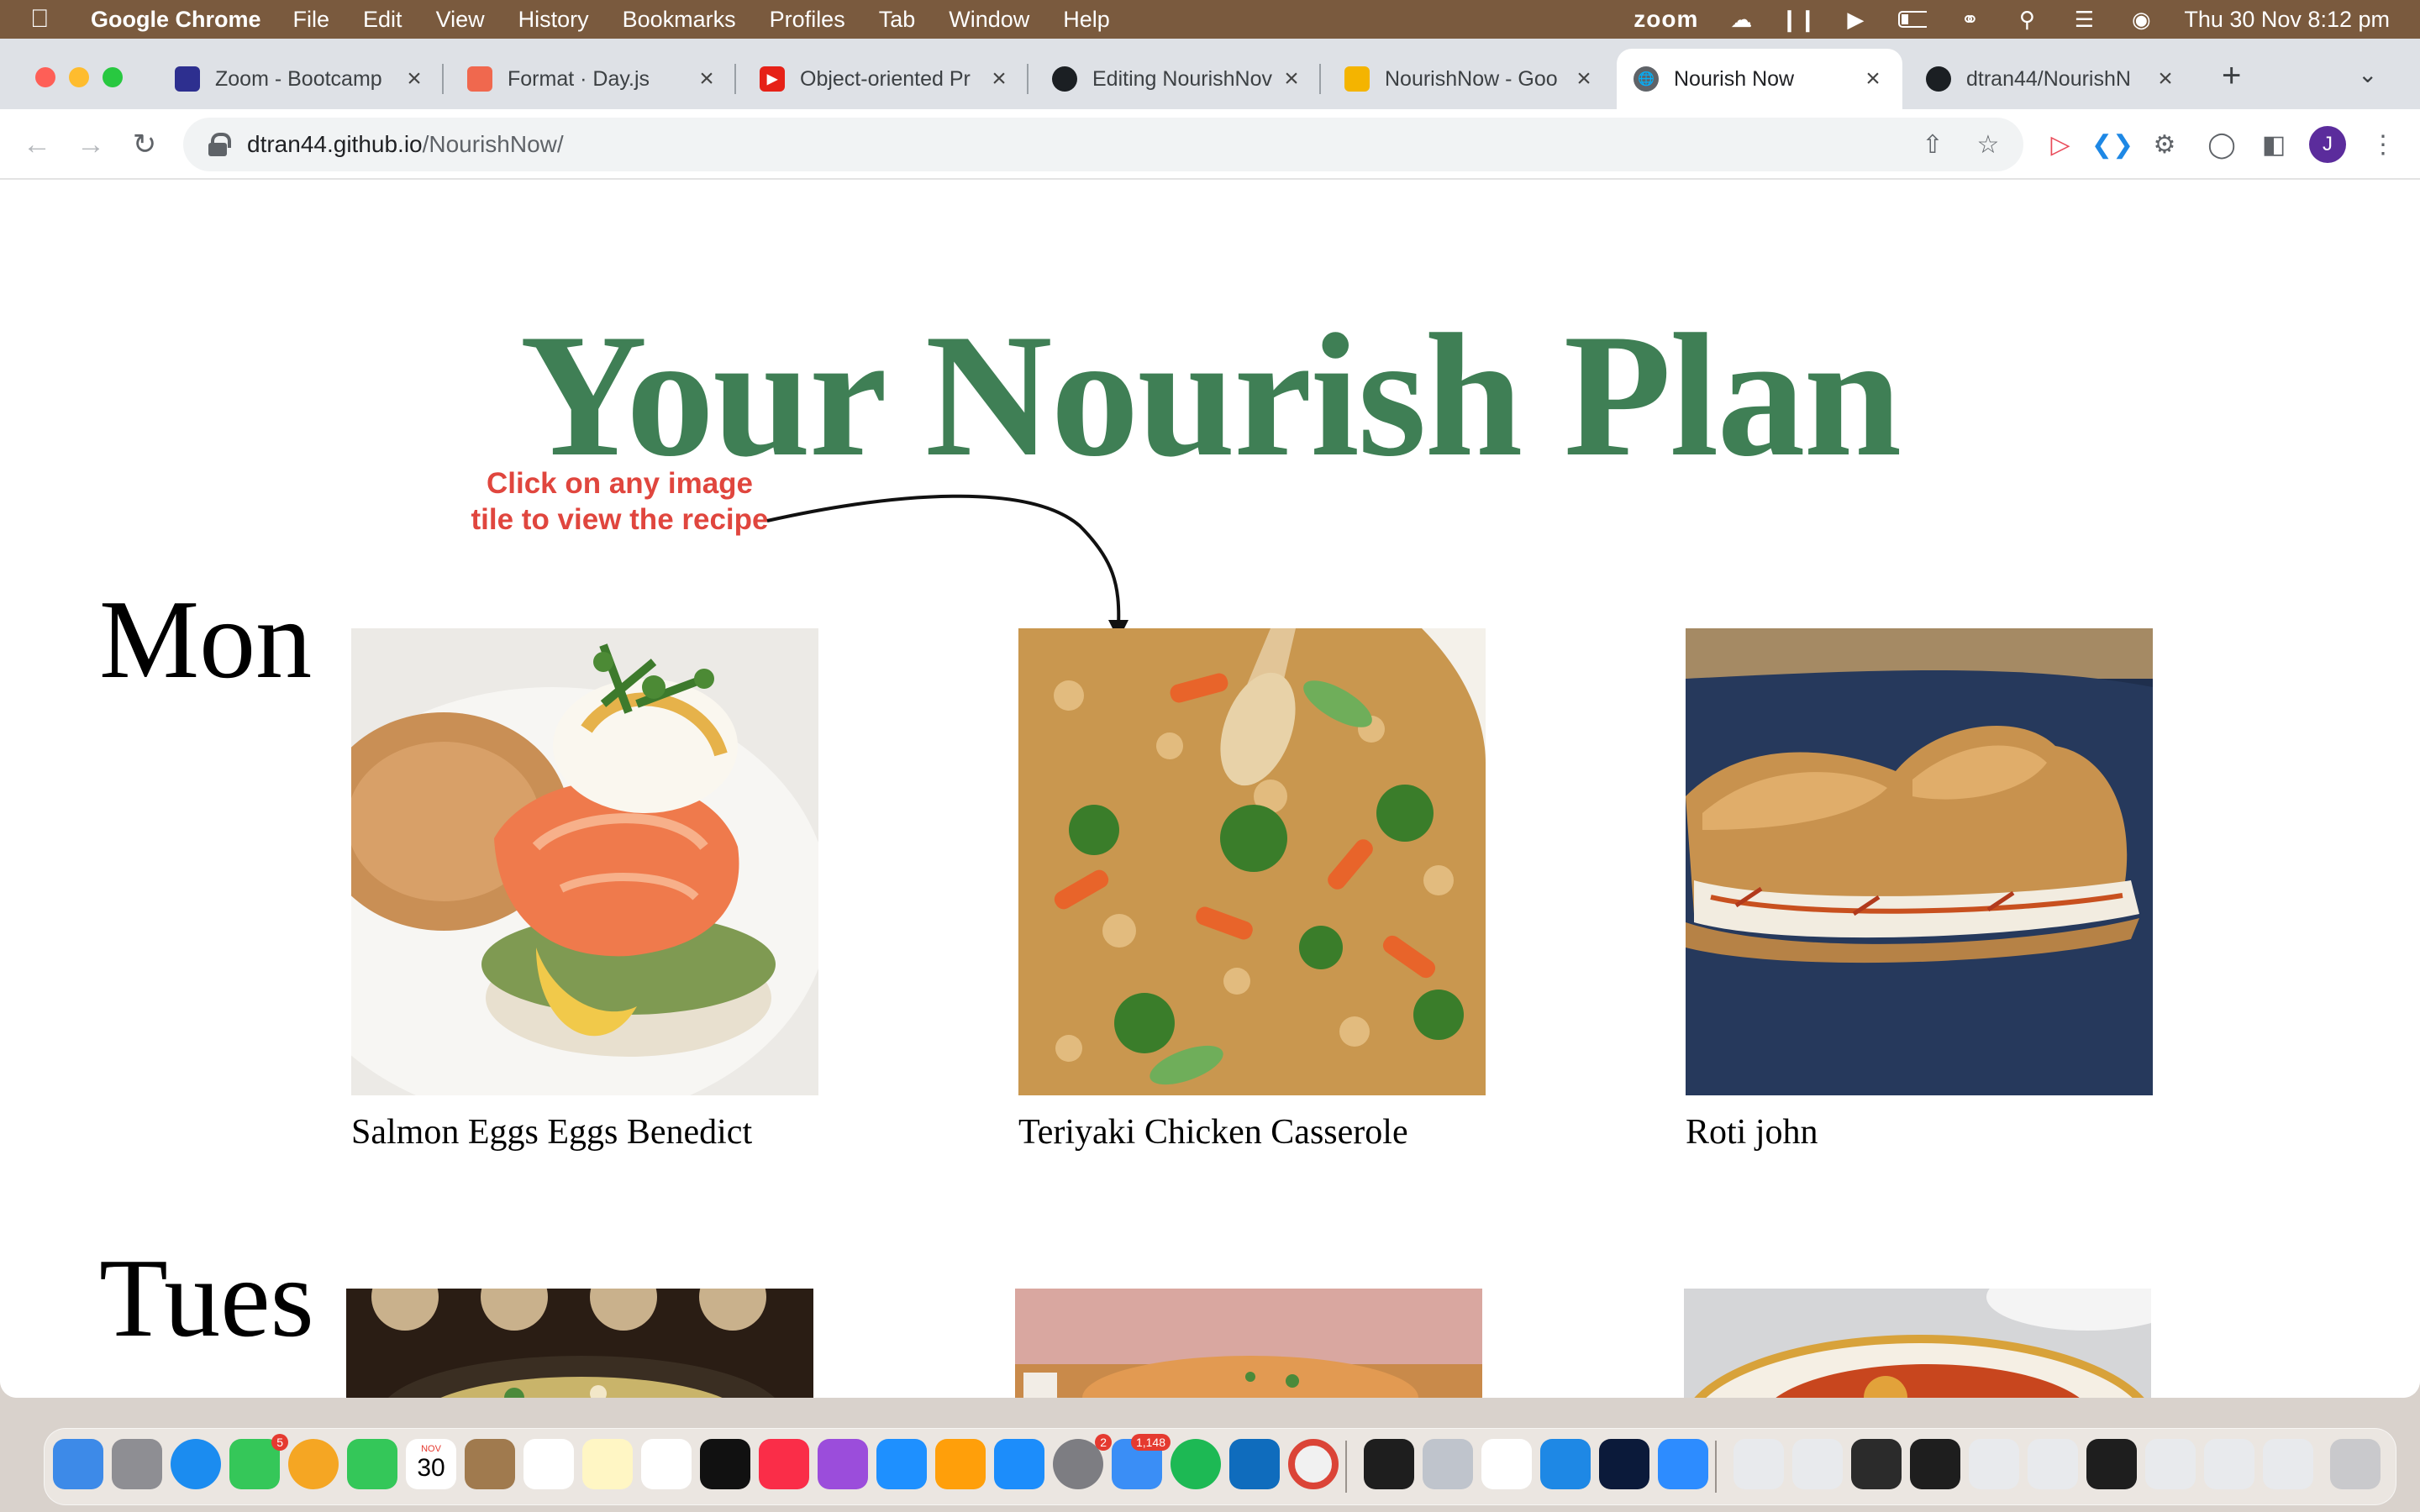 The width and height of the screenshot is (2420, 1512). What do you see at coordinates (1252, 1132) in the screenshot?
I see `meal-name: Teriyaki Chicken Casserole` at bounding box center [1252, 1132].